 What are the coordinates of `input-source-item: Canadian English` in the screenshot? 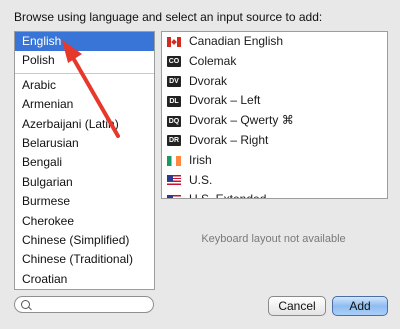 It's located at (274, 42).